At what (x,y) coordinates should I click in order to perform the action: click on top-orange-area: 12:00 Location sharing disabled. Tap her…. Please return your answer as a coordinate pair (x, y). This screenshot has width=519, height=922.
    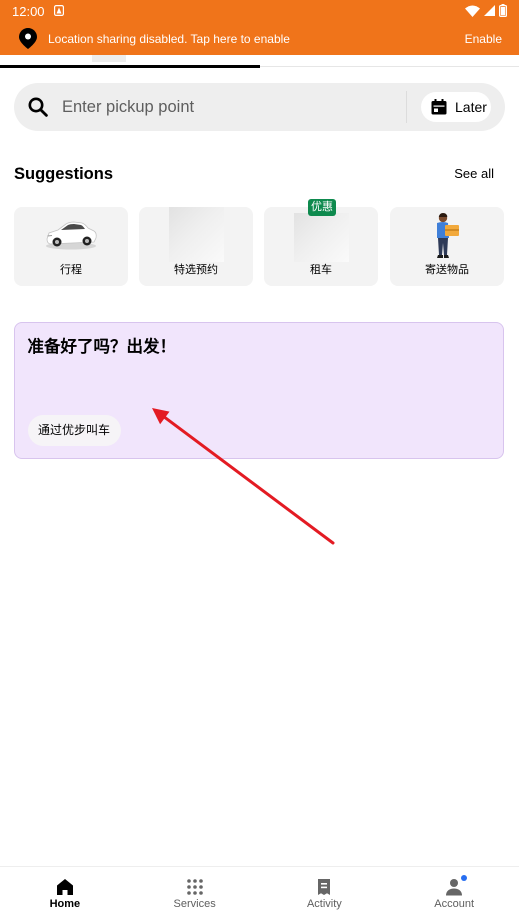
    Looking at the image, I should click on (259, 27).